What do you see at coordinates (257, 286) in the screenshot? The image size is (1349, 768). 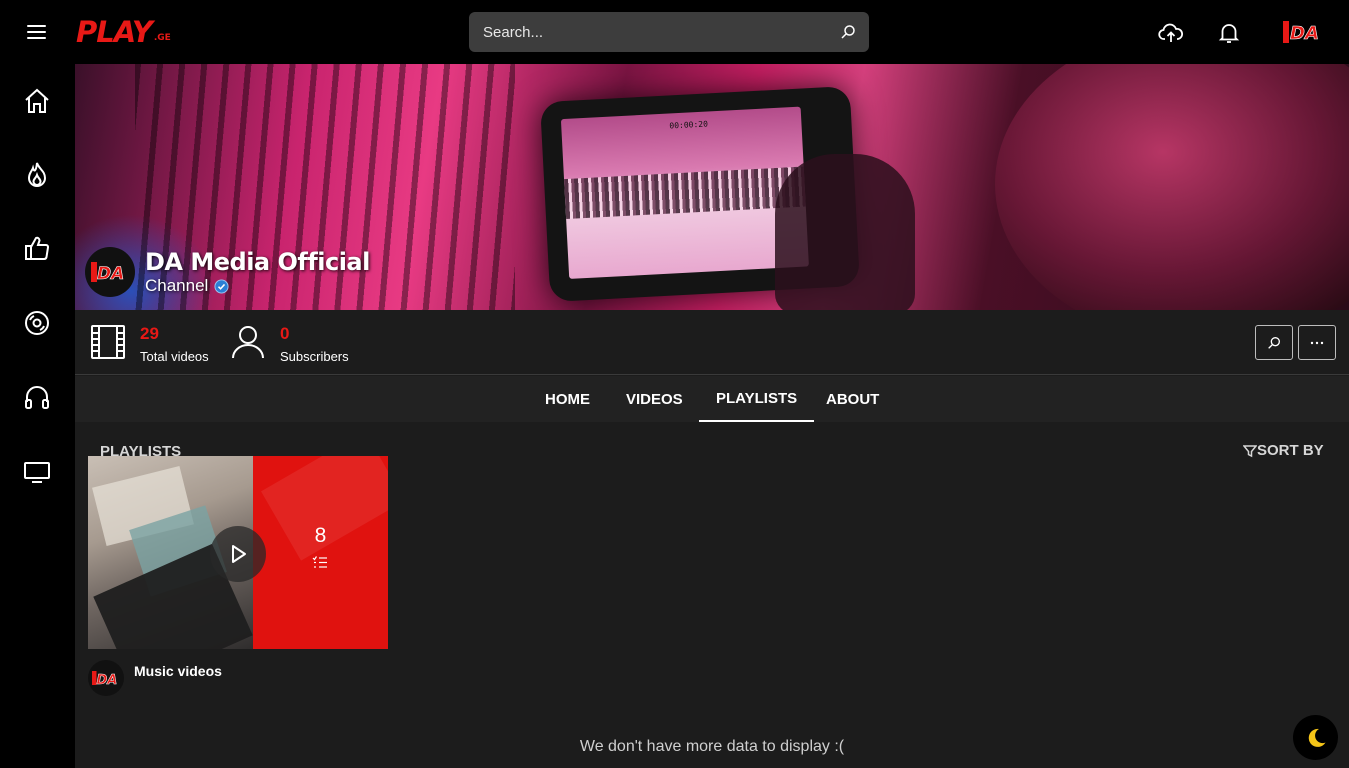 I see `channel-type: Channel` at bounding box center [257, 286].